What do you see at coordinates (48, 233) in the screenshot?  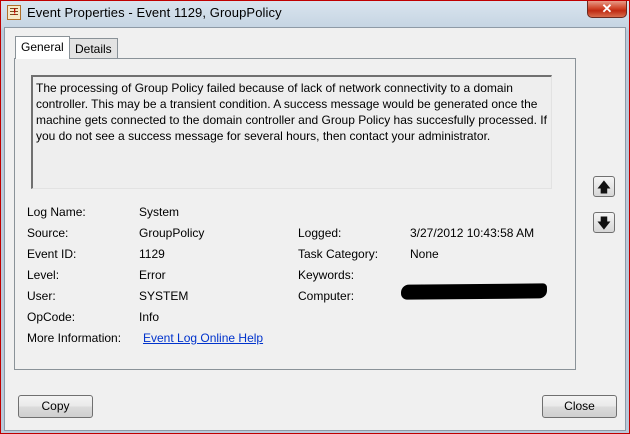 I see `source-label: Source:` at bounding box center [48, 233].